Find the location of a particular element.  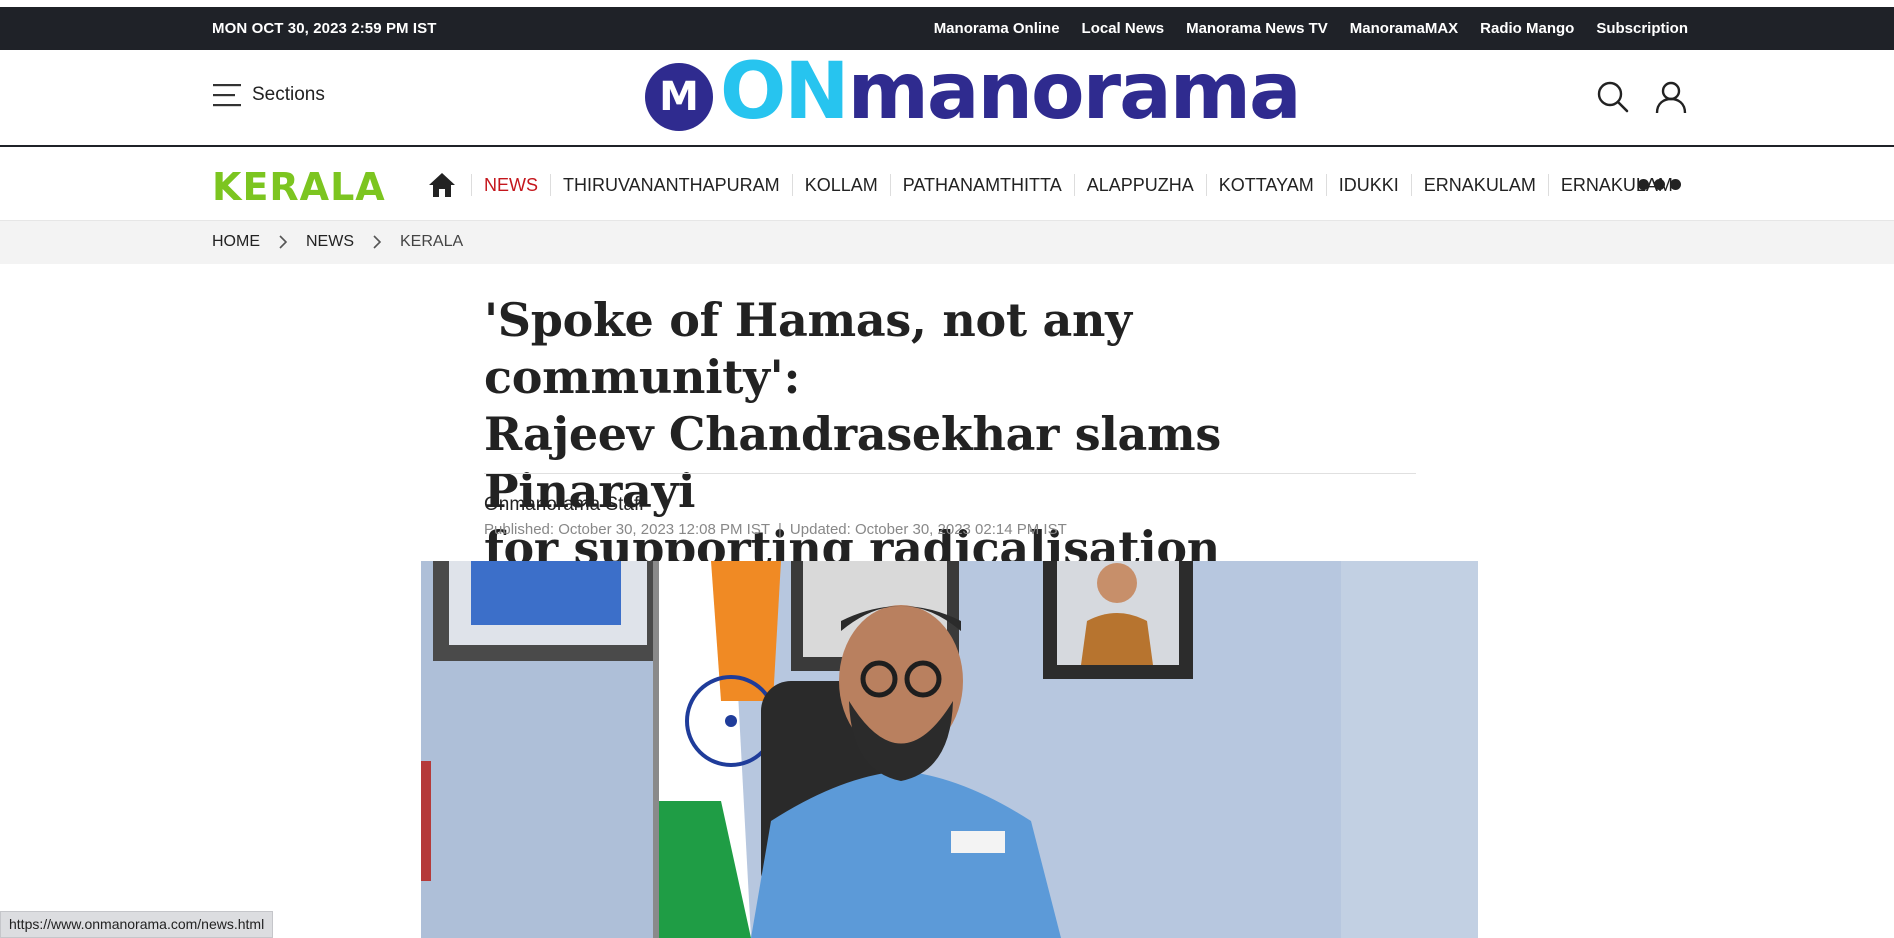

published-date: Published: October 30, 2023 12:08 PM IST is located at coordinates (627, 529).